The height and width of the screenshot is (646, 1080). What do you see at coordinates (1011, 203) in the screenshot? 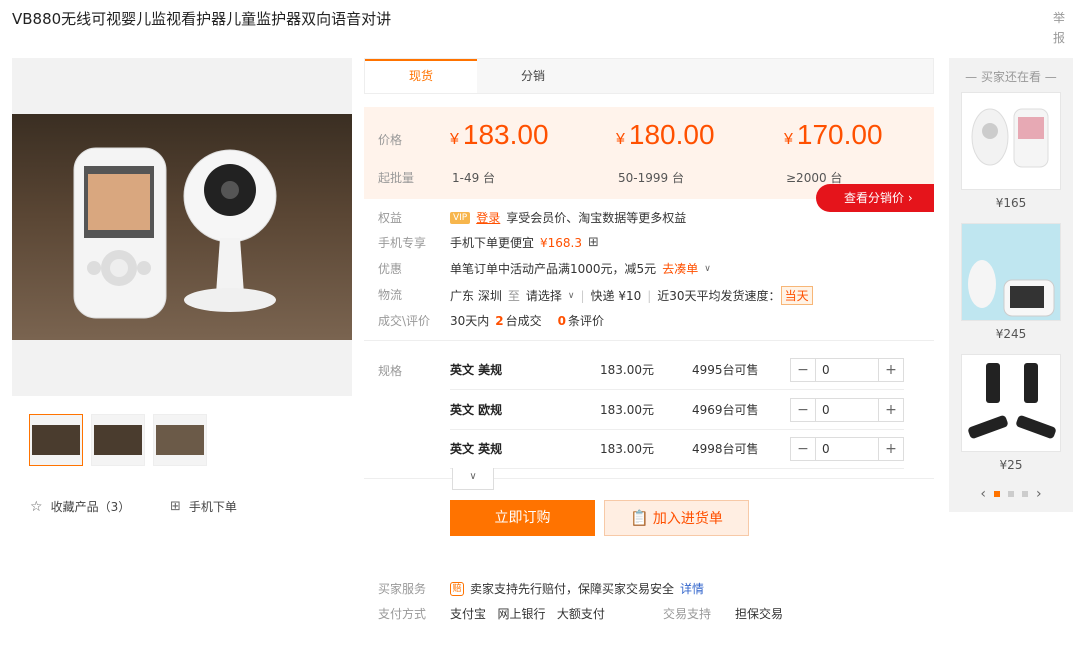
I see `recommended-price: ¥165` at bounding box center [1011, 203].